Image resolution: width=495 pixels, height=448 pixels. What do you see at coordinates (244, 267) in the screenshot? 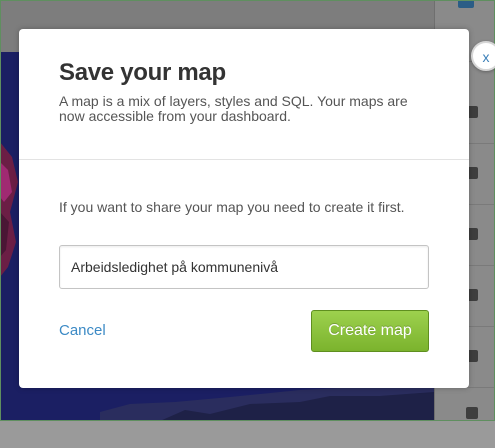
I see `map-name-input` at bounding box center [244, 267].